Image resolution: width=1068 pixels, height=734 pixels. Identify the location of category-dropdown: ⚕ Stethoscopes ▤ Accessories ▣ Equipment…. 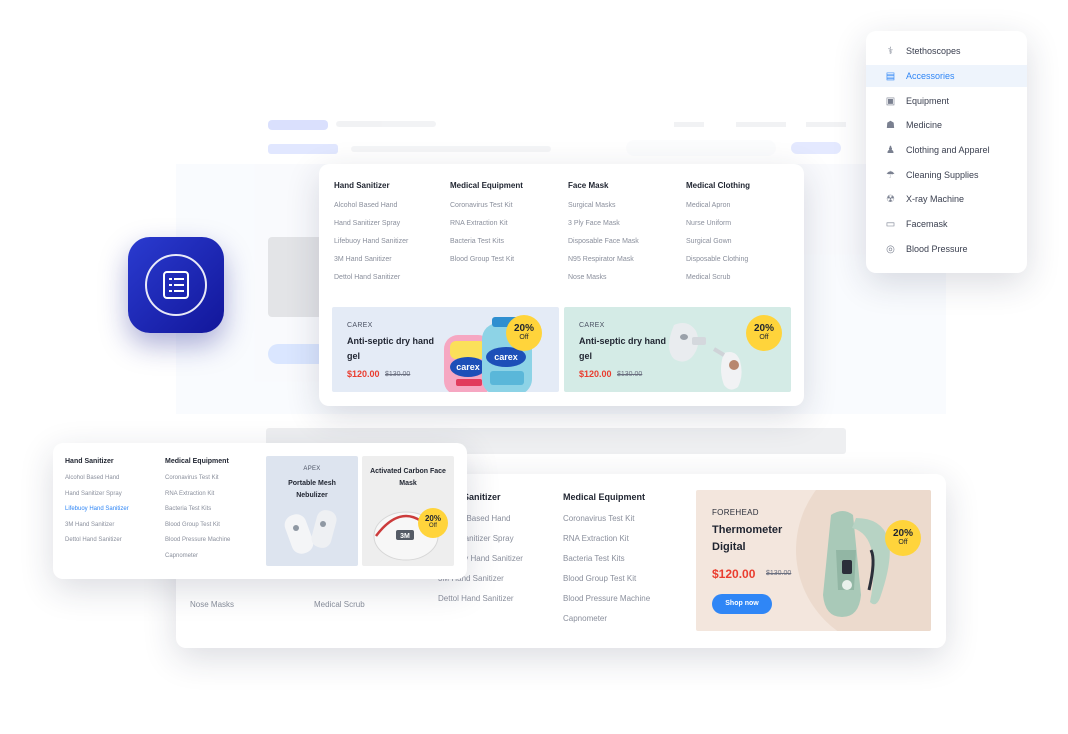
(946, 152).